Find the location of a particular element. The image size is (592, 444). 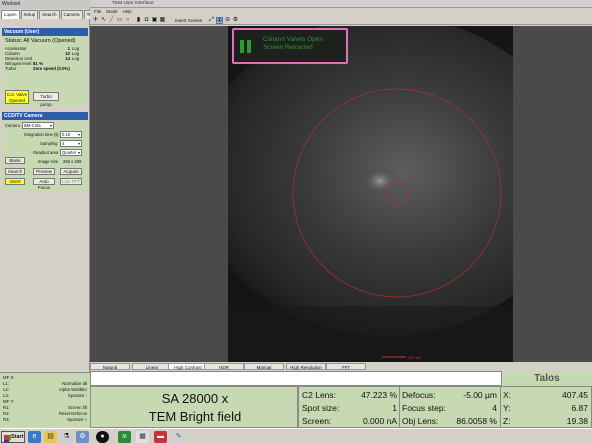

window-app-icon: ▦ is located at coordinates (142, 437).